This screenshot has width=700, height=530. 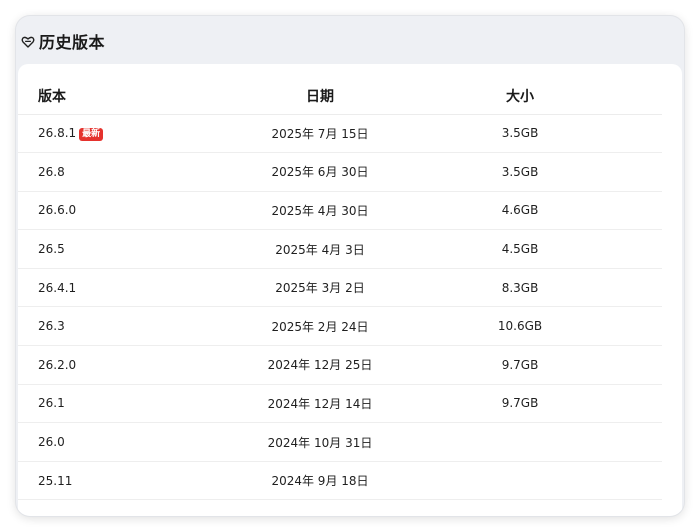 What do you see at coordinates (57, 132) in the screenshot?
I see `version-text: 26.8.1` at bounding box center [57, 132].